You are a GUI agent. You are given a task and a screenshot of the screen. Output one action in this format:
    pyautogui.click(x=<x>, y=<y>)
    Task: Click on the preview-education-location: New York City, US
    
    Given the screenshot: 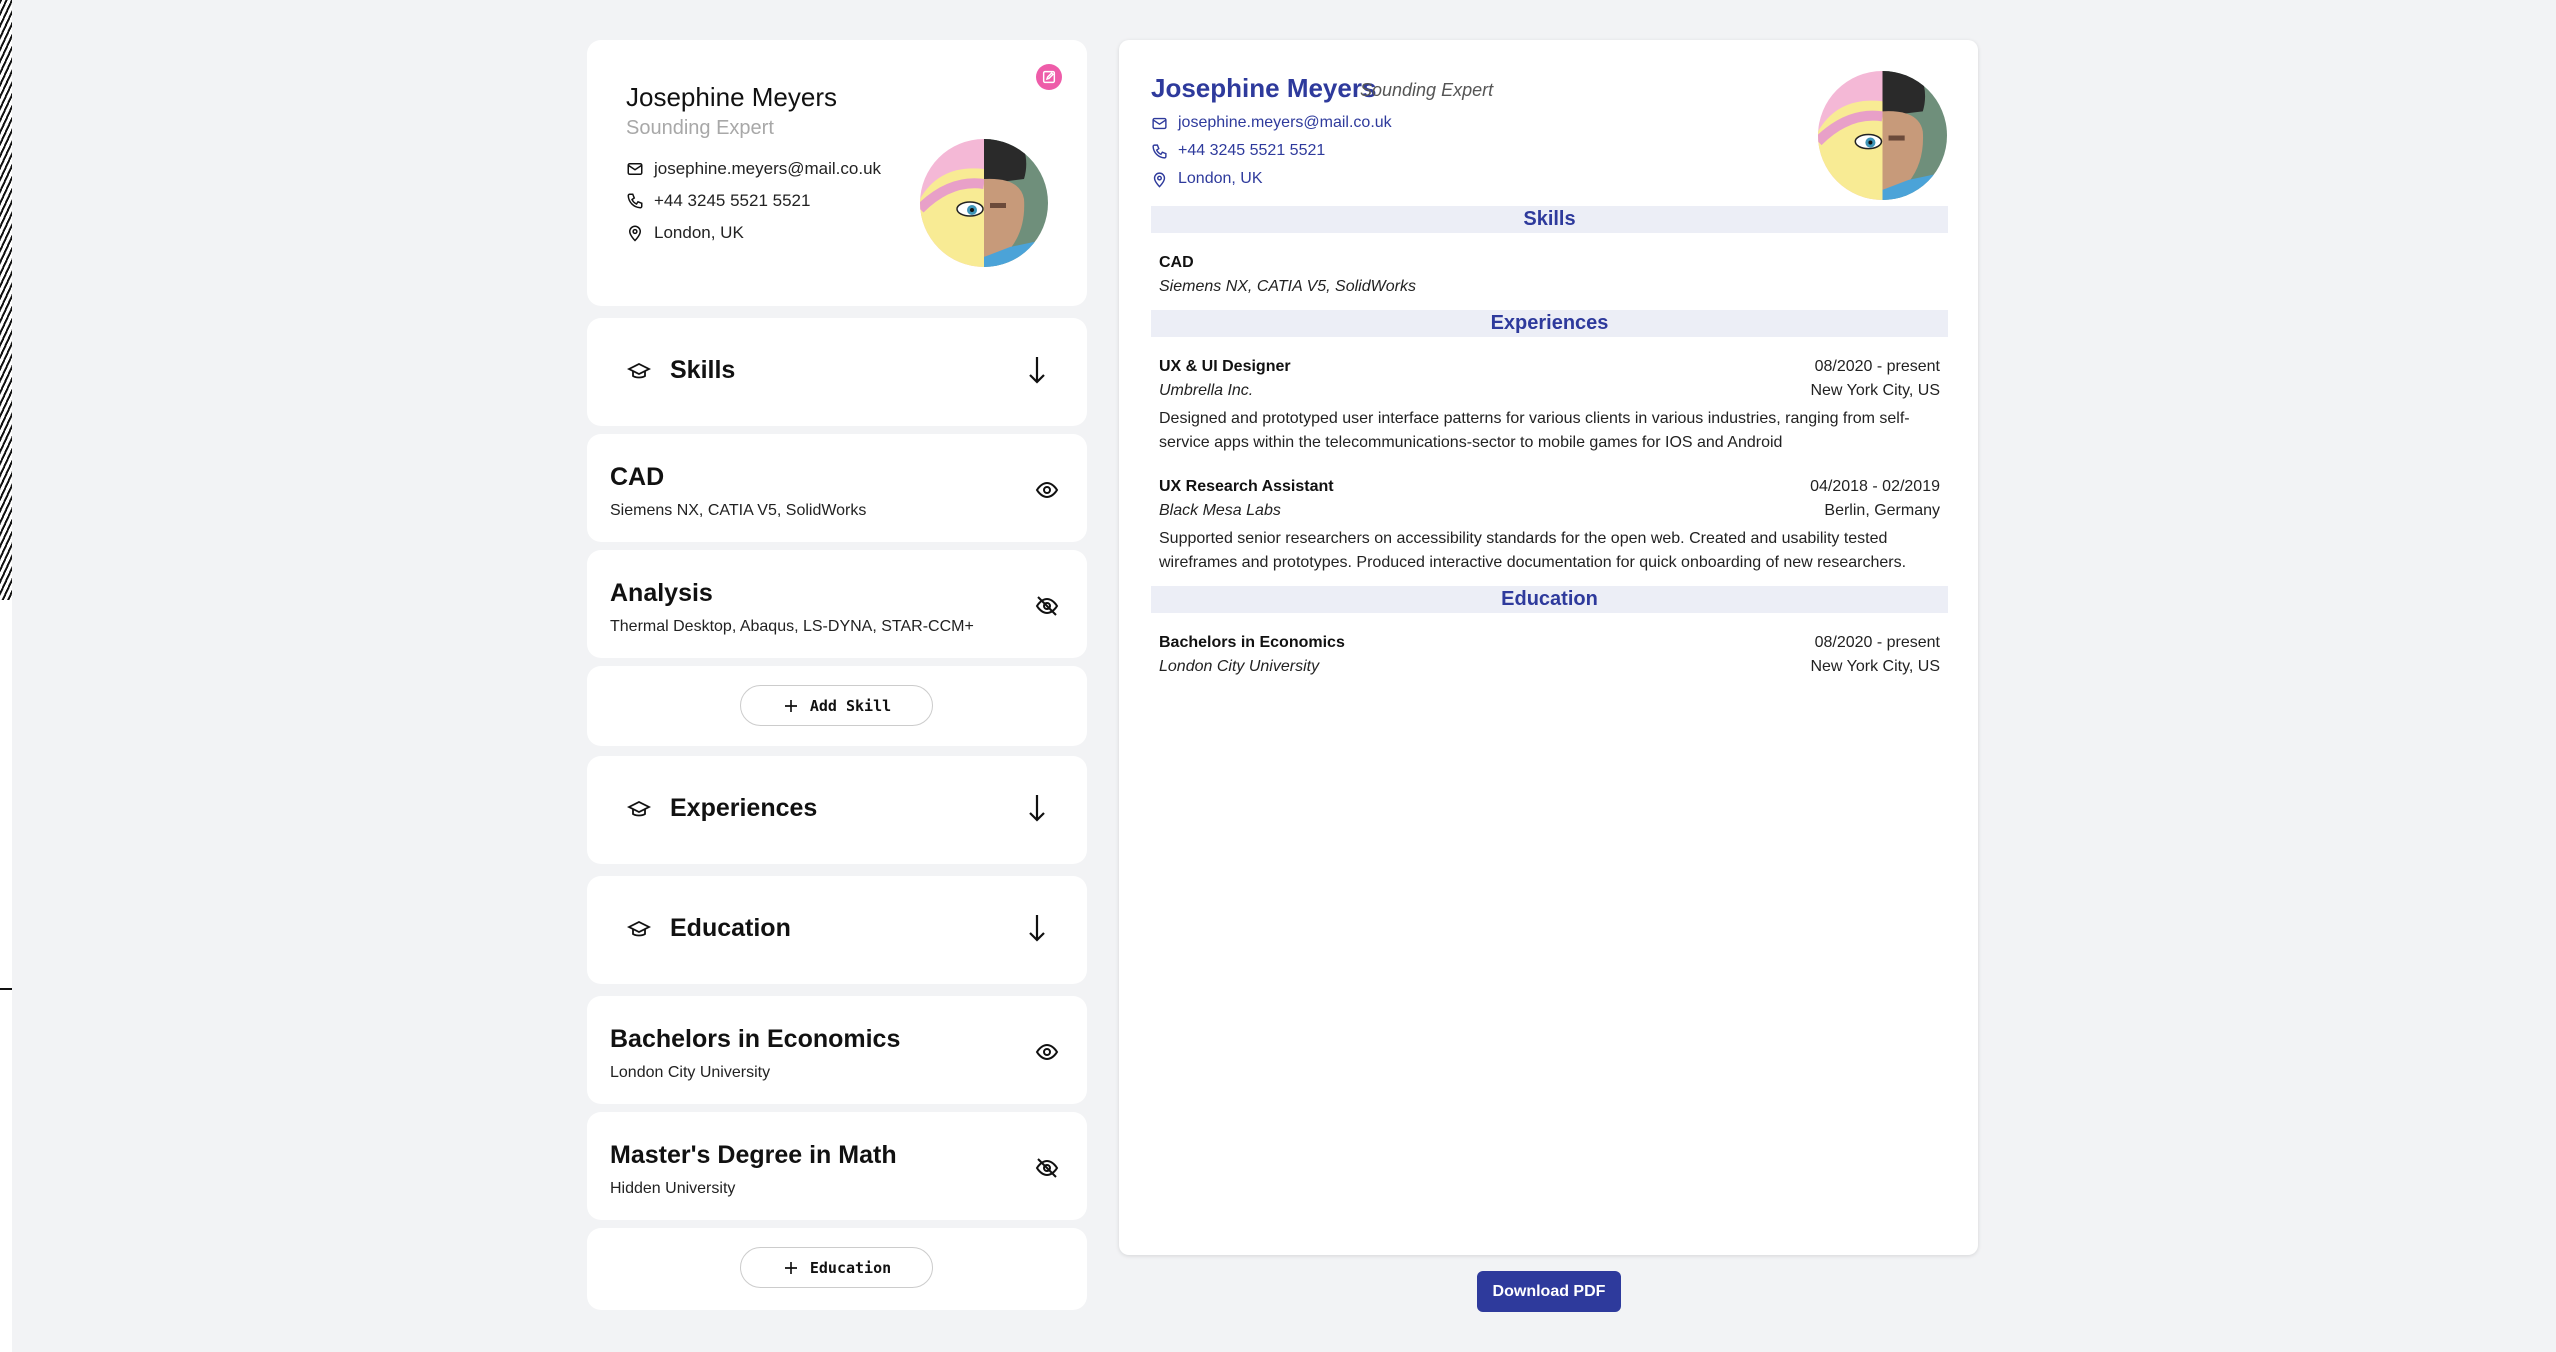 What is the action you would take?
    pyautogui.click(x=1875, y=666)
    